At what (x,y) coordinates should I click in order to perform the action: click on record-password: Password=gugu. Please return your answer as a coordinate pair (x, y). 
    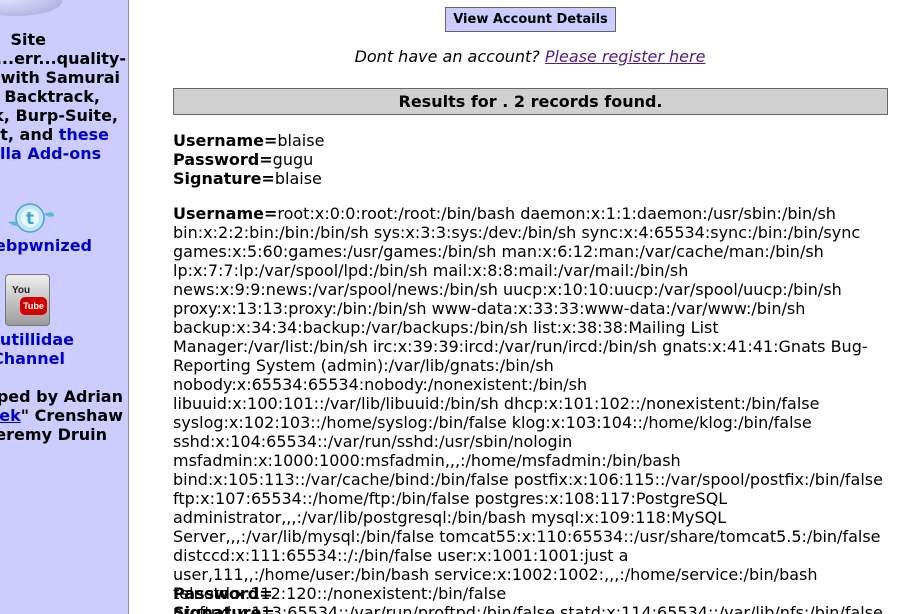
    Looking at the image, I should click on (243, 159).